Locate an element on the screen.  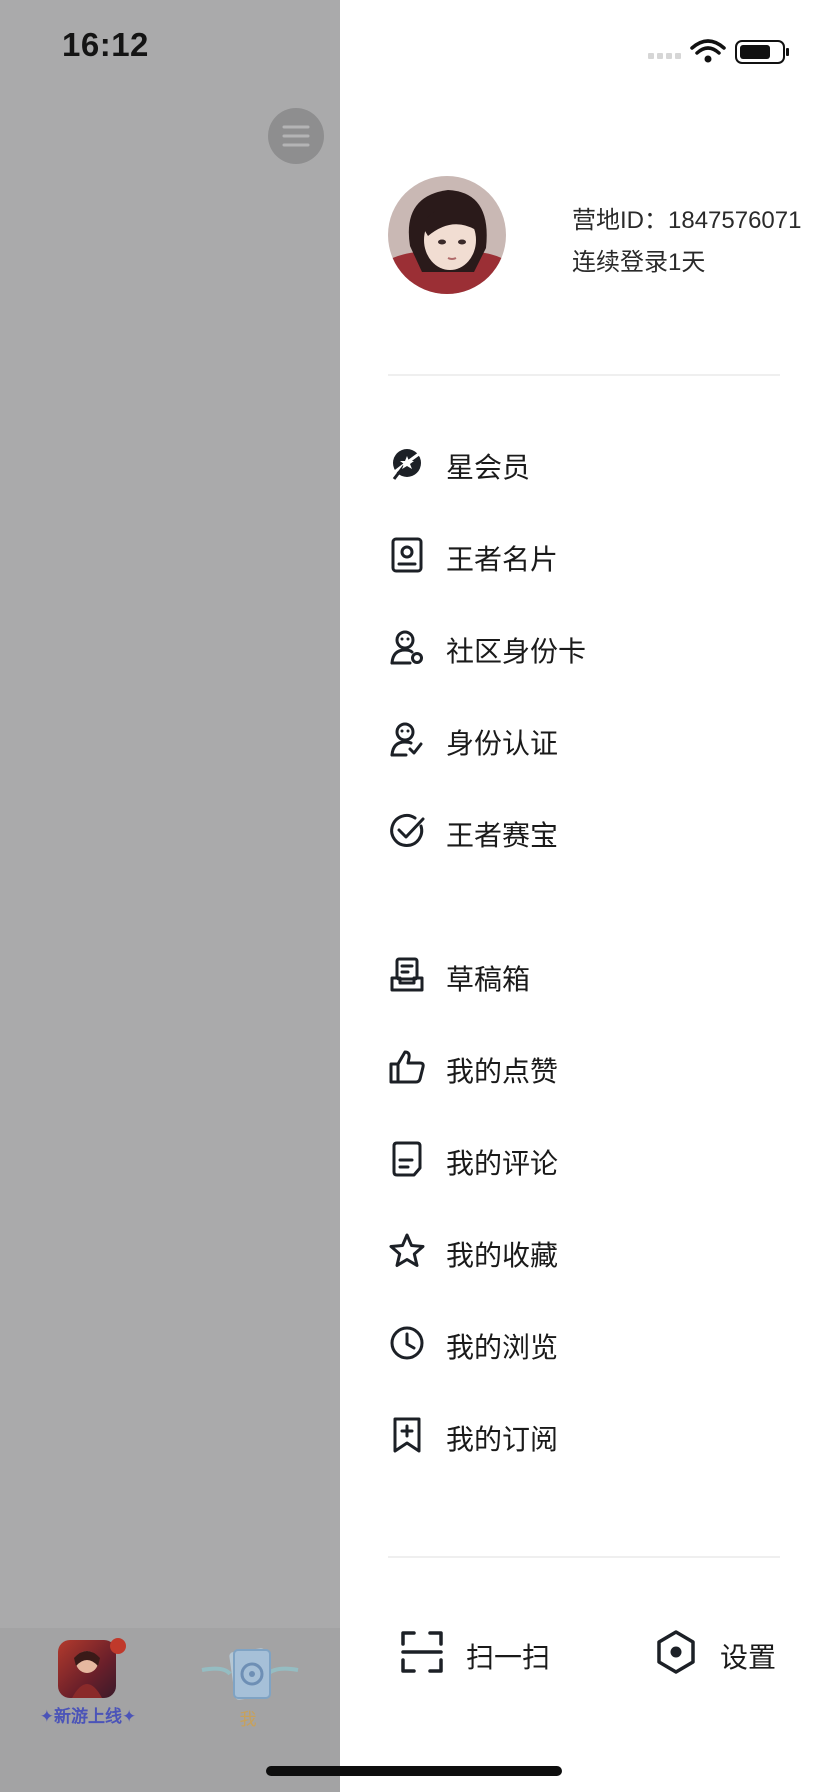
tab-me: 我 is located at coordinates (255, 1684).